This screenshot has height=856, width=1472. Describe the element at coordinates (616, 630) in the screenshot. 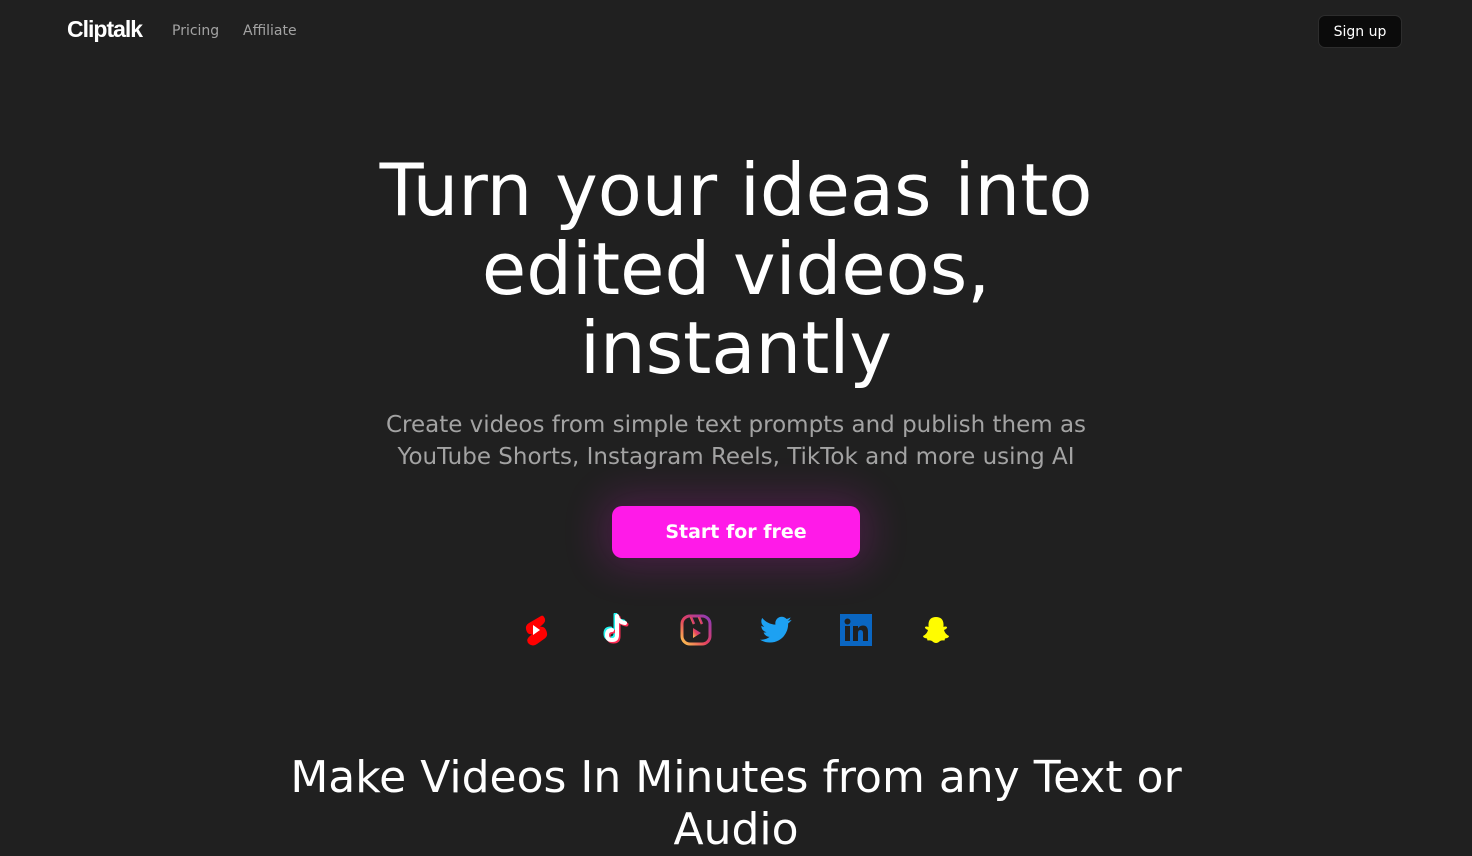

I see `tiktok-icon` at that location.